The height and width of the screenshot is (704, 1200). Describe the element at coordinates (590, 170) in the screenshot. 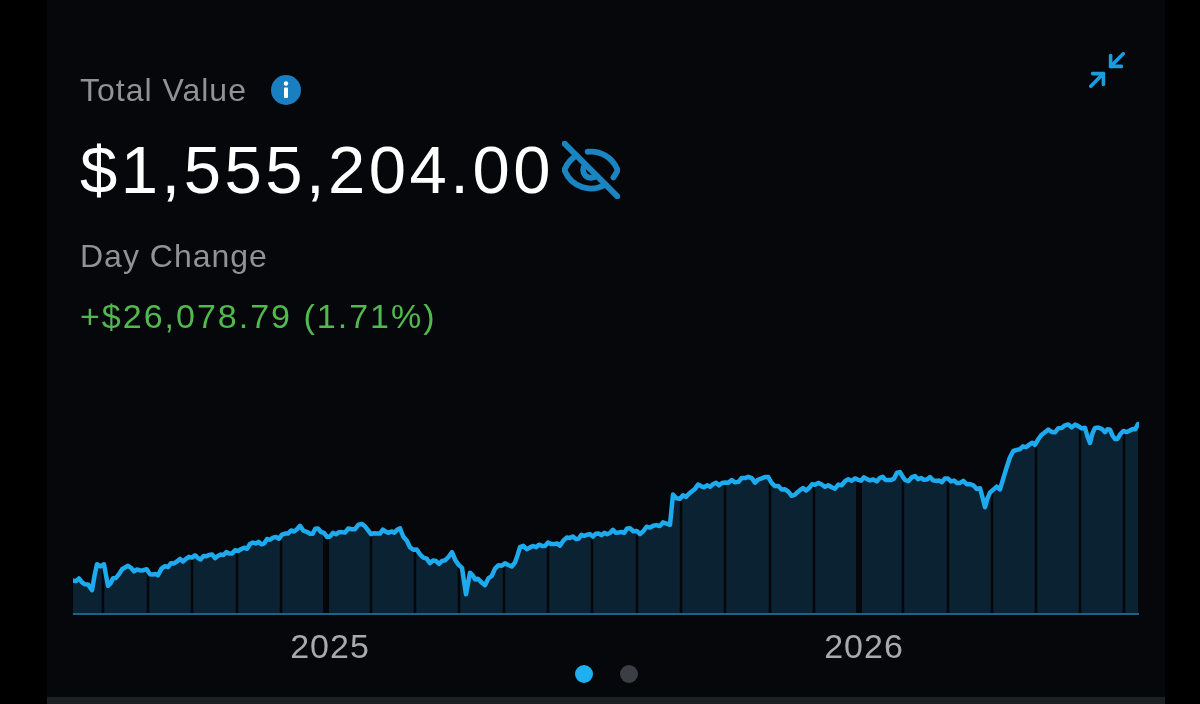

I see `eye-slash-icon` at that location.